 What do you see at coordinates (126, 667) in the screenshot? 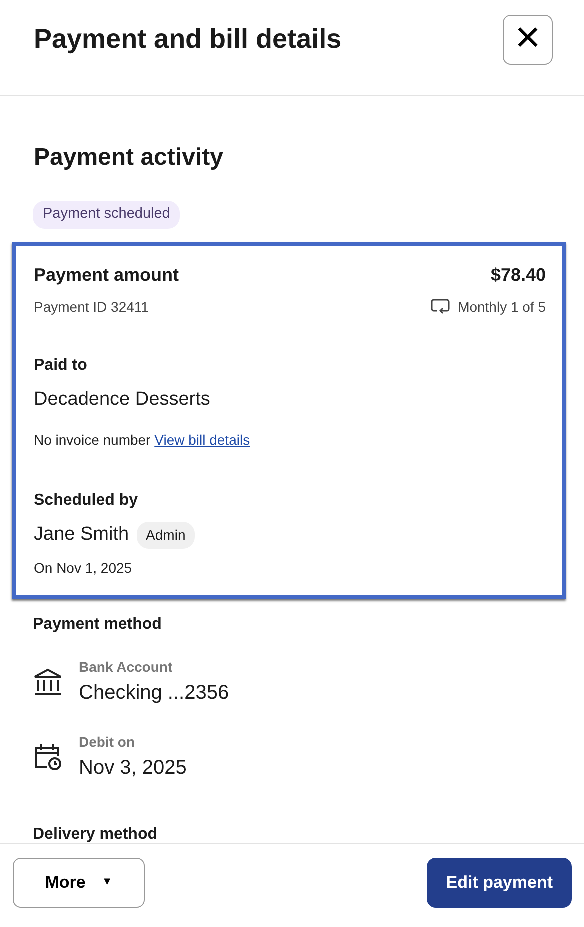
I see `field-label: Bank Account` at bounding box center [126, 667].